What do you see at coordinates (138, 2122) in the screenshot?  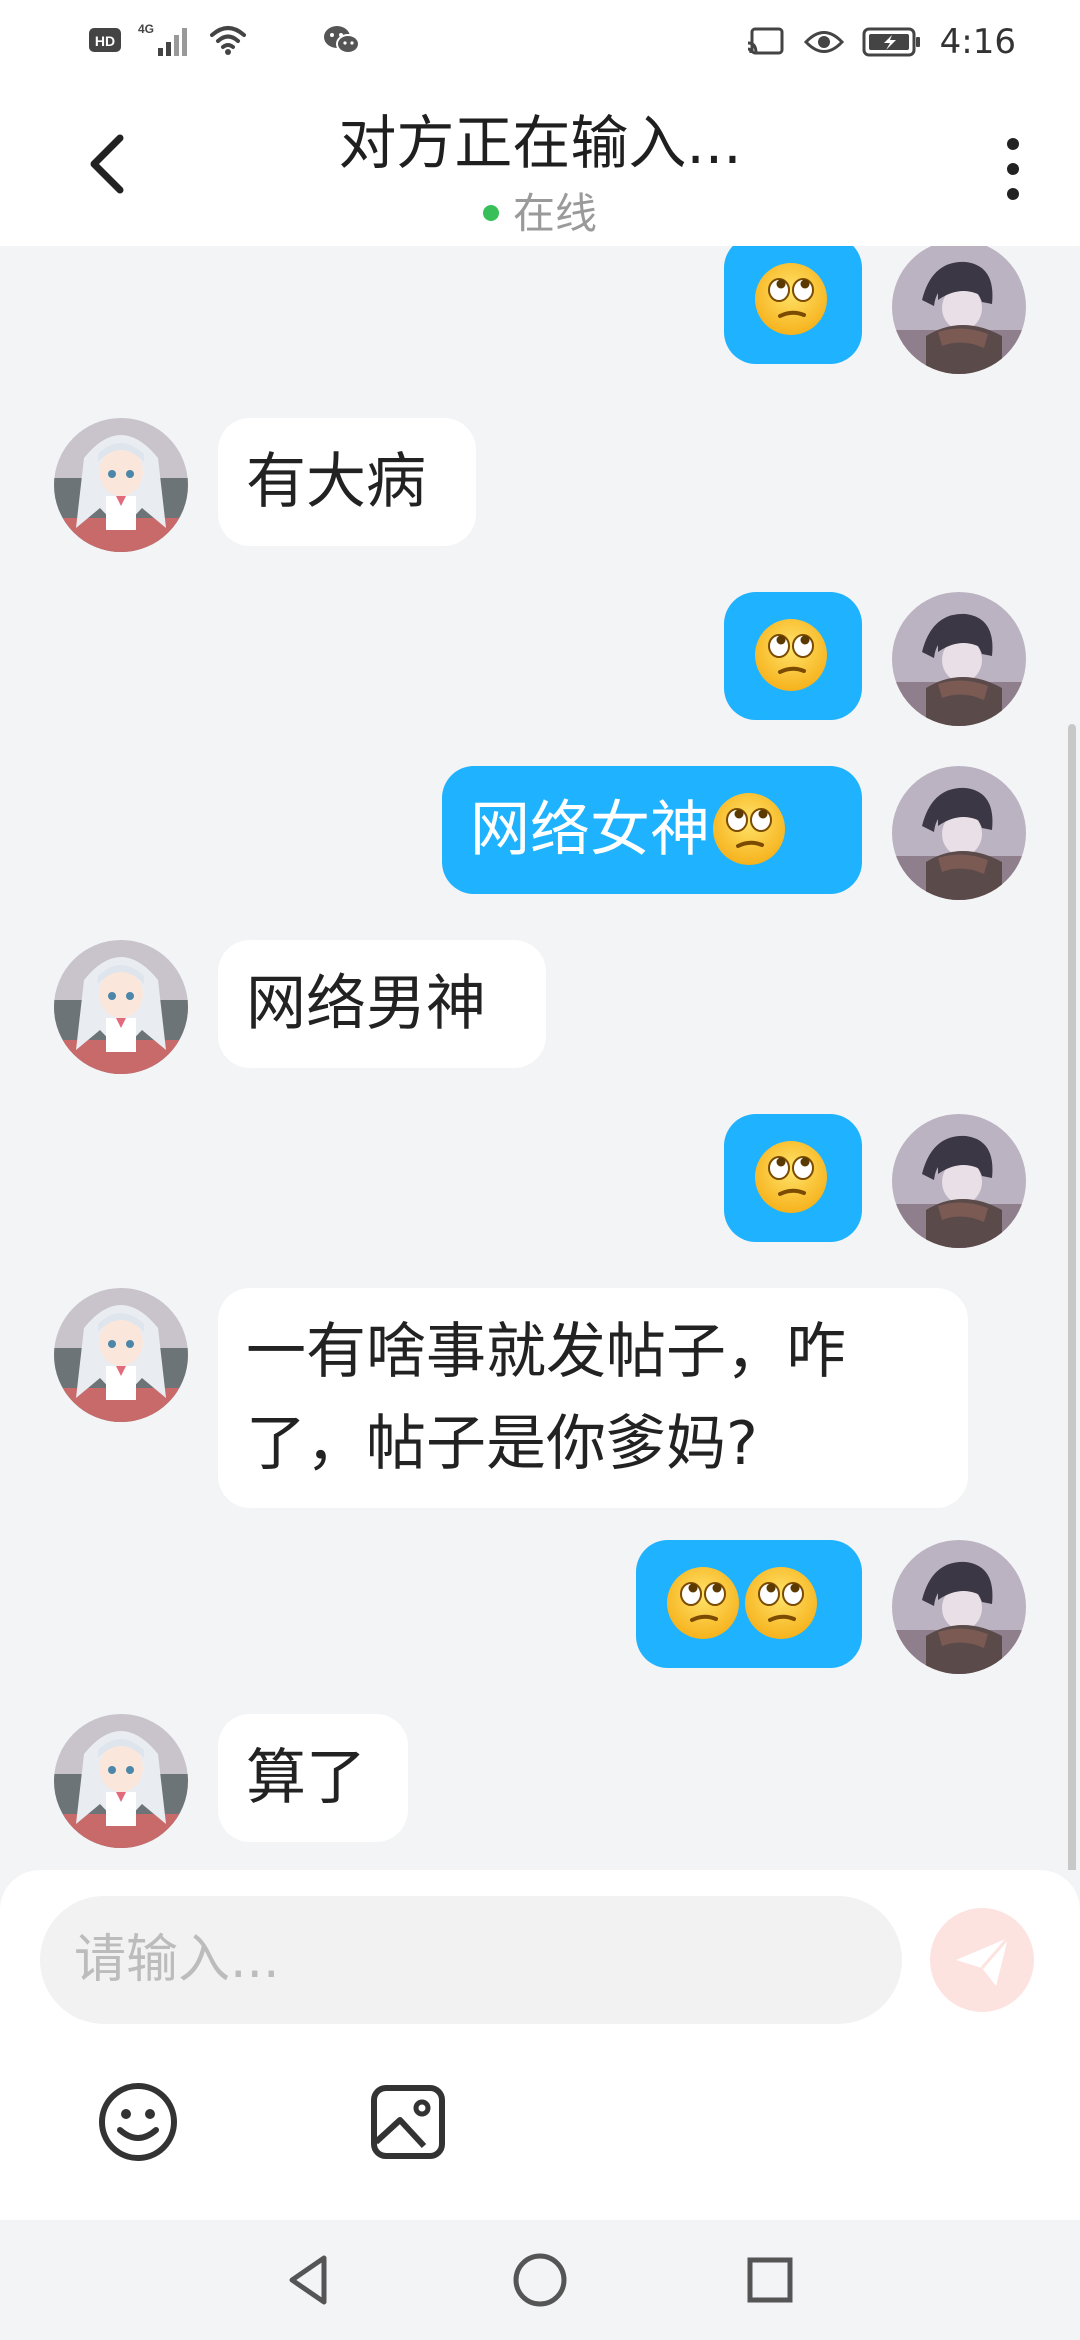 I see `emoji-icon` at bounding box center [138, 2122].